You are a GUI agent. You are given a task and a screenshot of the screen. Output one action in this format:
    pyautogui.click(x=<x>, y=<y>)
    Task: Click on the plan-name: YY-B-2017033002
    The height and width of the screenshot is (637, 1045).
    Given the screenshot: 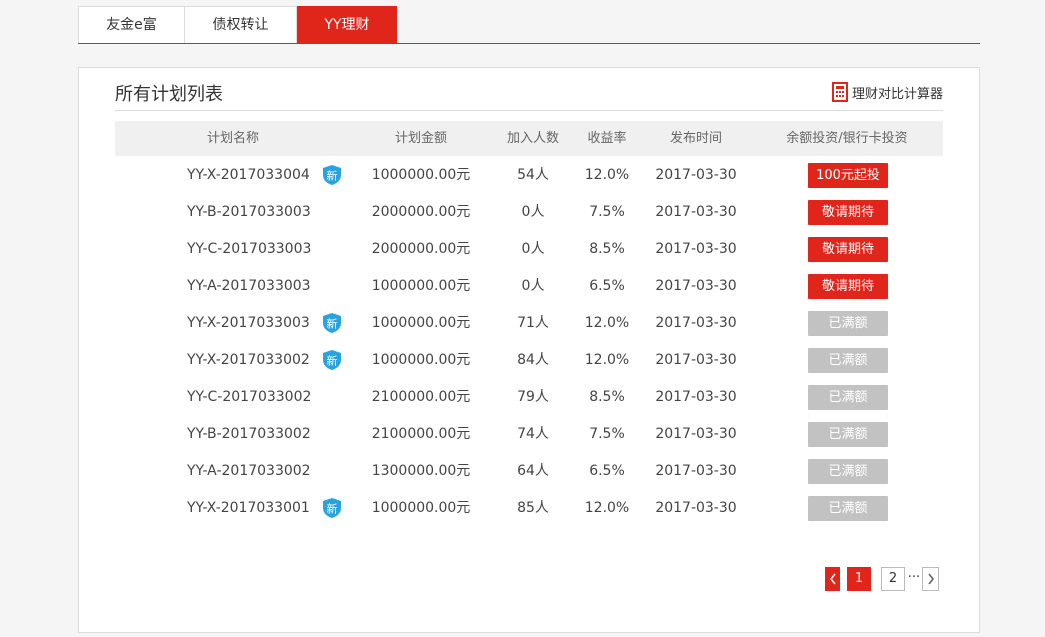 What is the action you would take?
    pyautogui.click(x=249, y=434)
    